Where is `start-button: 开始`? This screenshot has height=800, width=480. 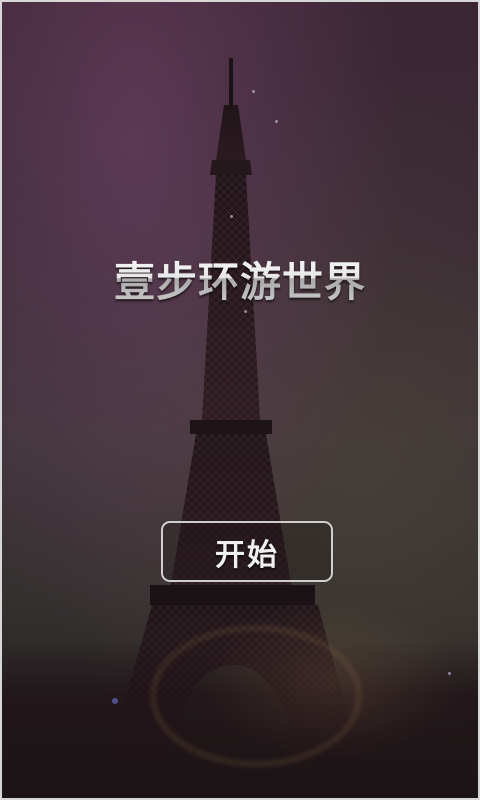
start-button: 开始 is located at coordinates (247, 551).